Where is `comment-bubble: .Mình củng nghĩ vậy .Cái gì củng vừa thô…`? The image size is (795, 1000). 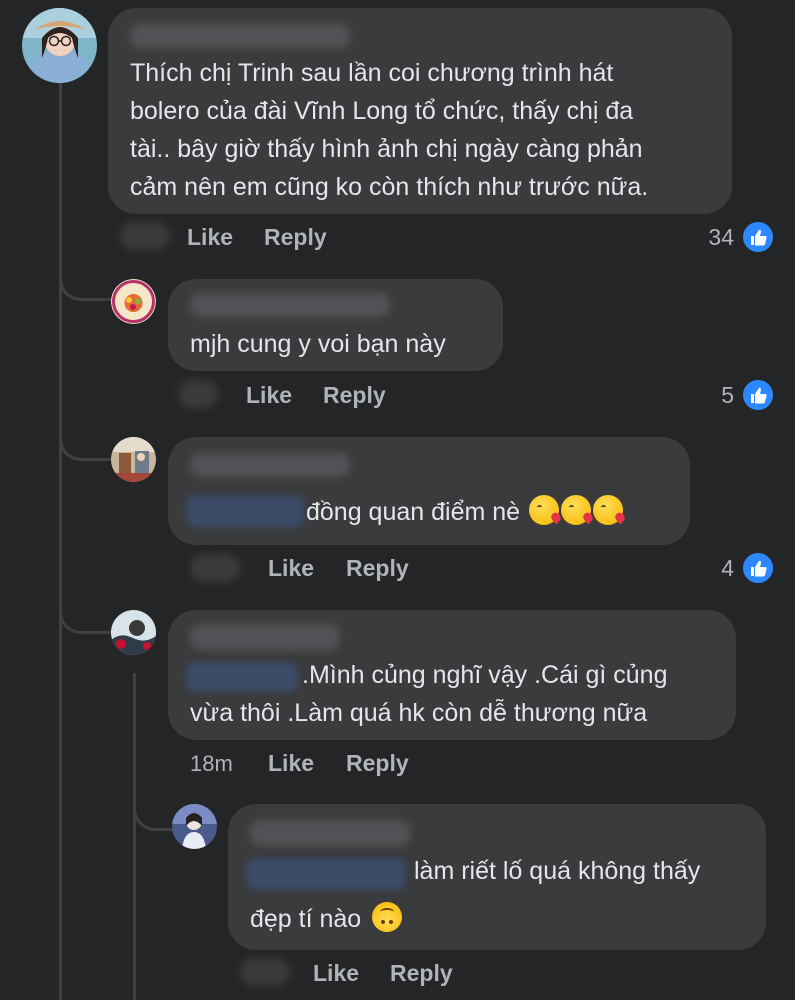
comment-bubble: .Mình củng nghĩ vậy .Cái gì củng vừa thô… is located at coordinates (452, 675).